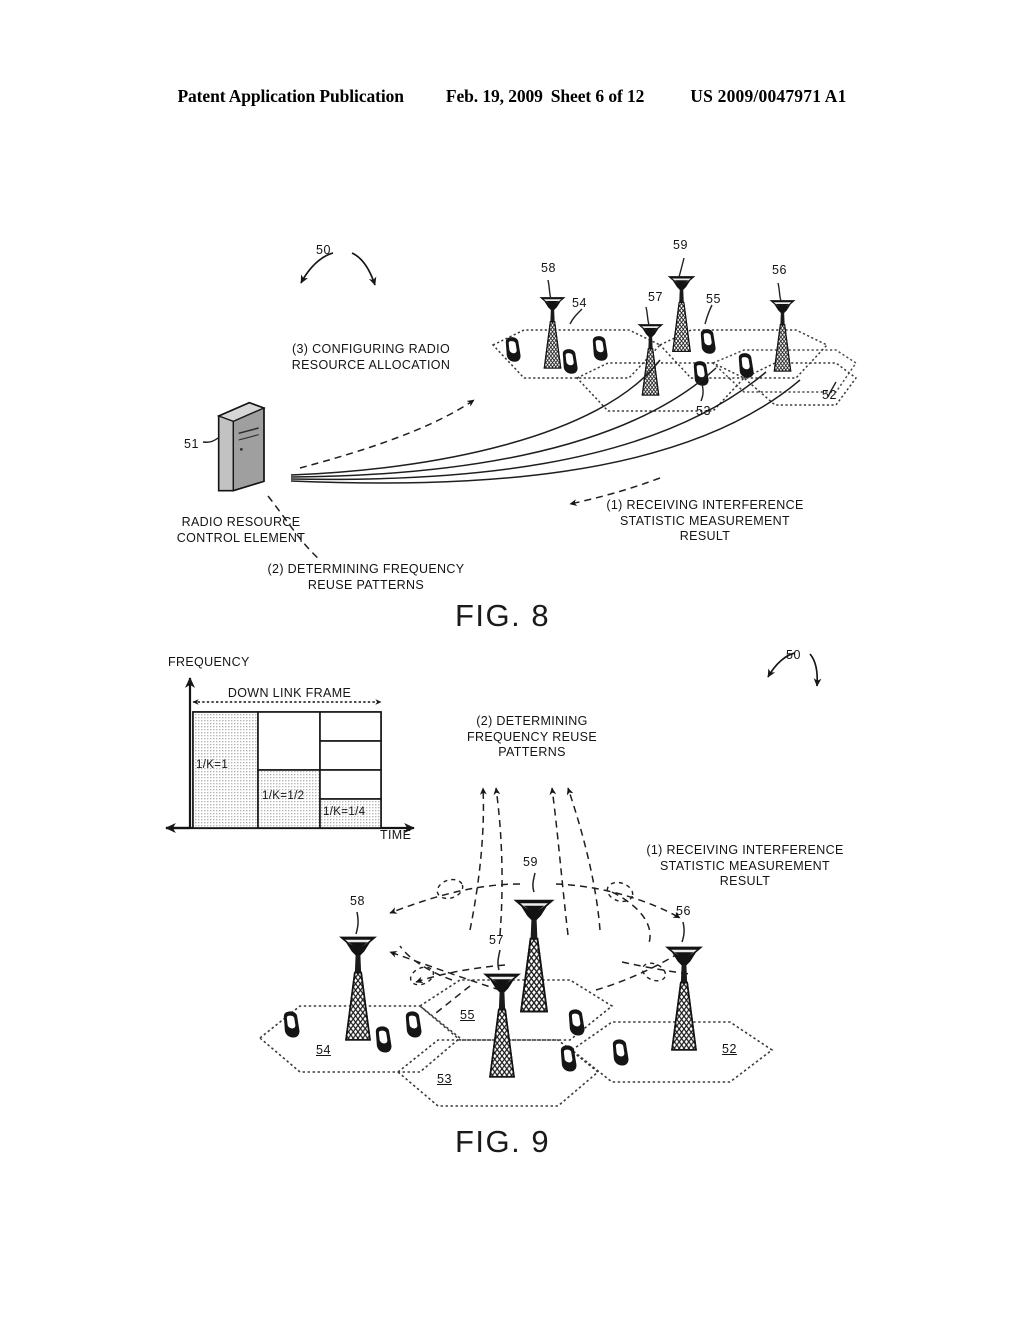  What do you see at coordinates (357, 901) in the screenshot?
I see `fig9-ref-tower-58: 58` at bounding box center [357, 901].